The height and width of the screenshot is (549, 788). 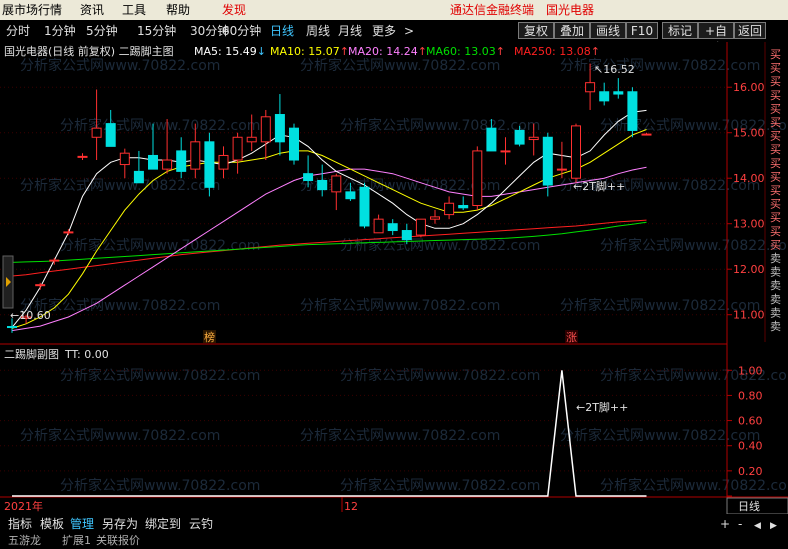 What do you see at coordinates (18, 31) in the screenshot?
I see `period-tab-intraday: 分时` at bounding box center [18, 31].